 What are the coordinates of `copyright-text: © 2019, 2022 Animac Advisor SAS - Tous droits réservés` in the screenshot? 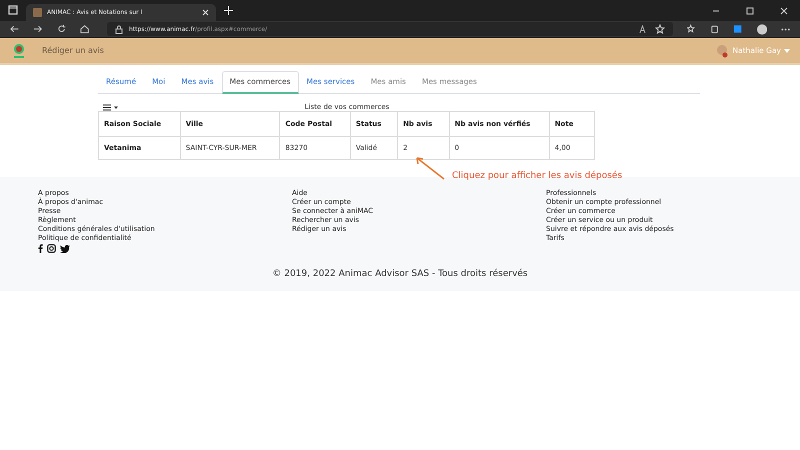 It's located at (400, 274).